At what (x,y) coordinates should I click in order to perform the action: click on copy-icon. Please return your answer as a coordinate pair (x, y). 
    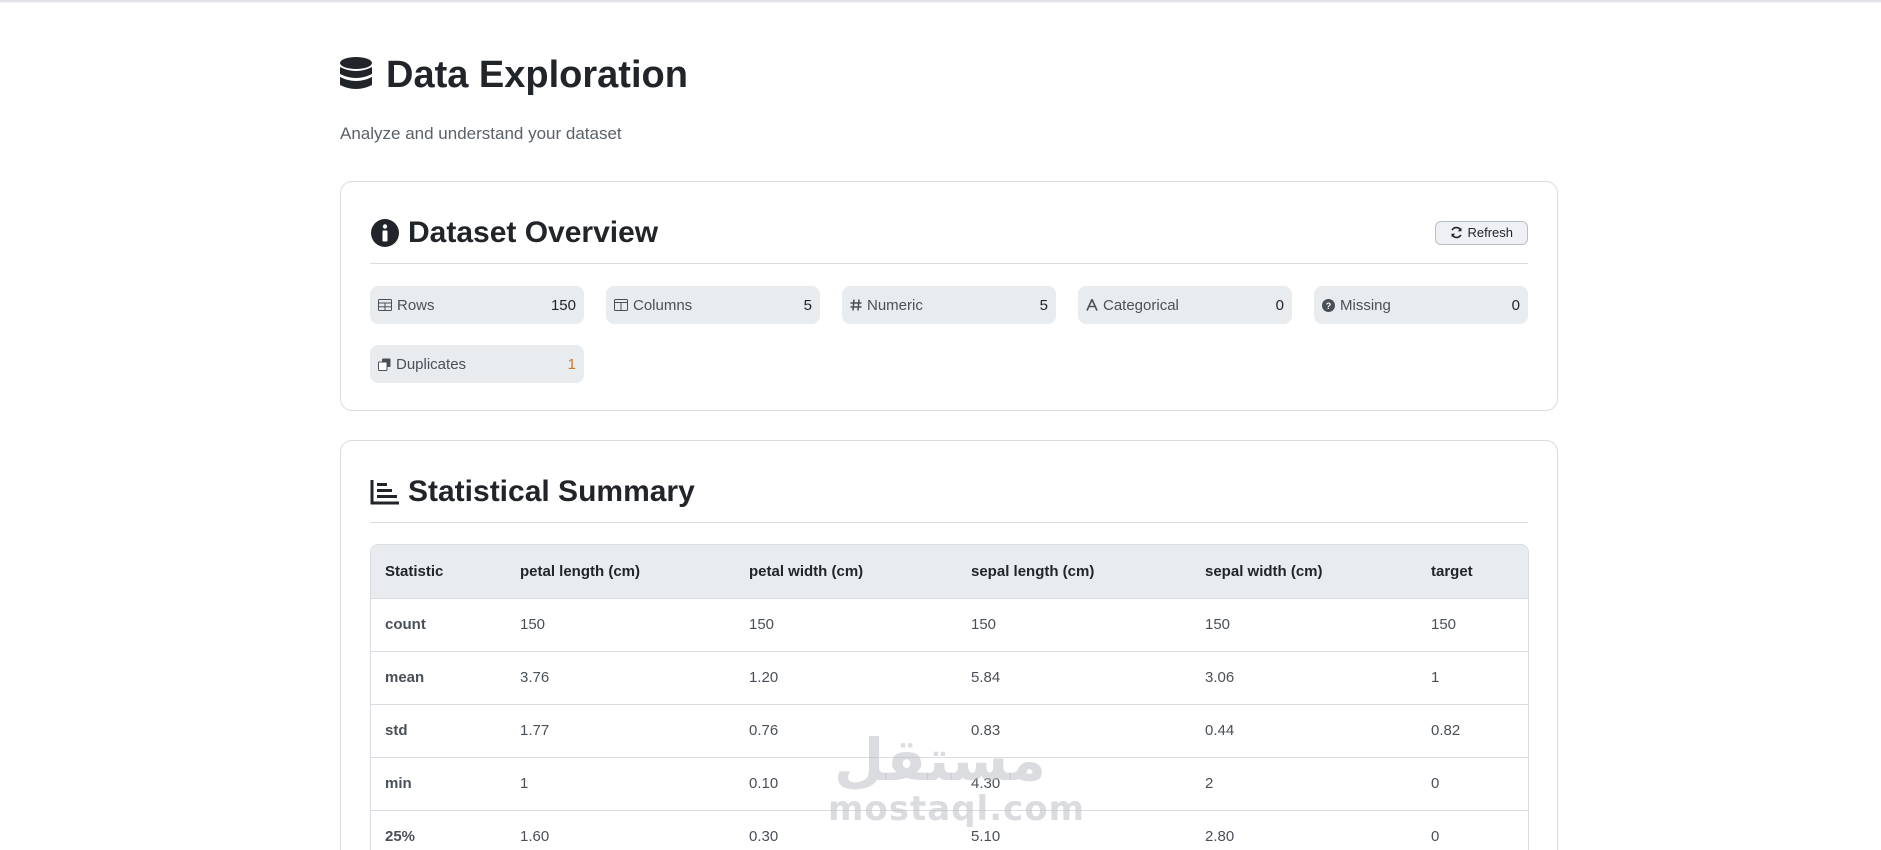
    Looking at the image, I should click on (384, 364).